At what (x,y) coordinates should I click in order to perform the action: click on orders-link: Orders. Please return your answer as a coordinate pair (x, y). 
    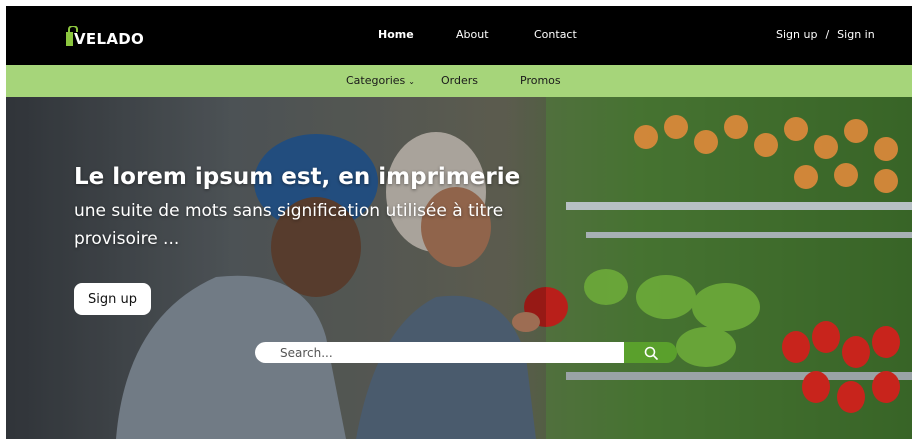
    Looking at the image, I should click on (459, 80).